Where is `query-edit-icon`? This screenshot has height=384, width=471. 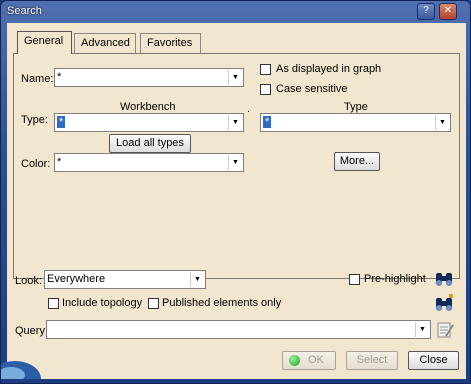 query-edit-icon is located at coordinates (445, 330).